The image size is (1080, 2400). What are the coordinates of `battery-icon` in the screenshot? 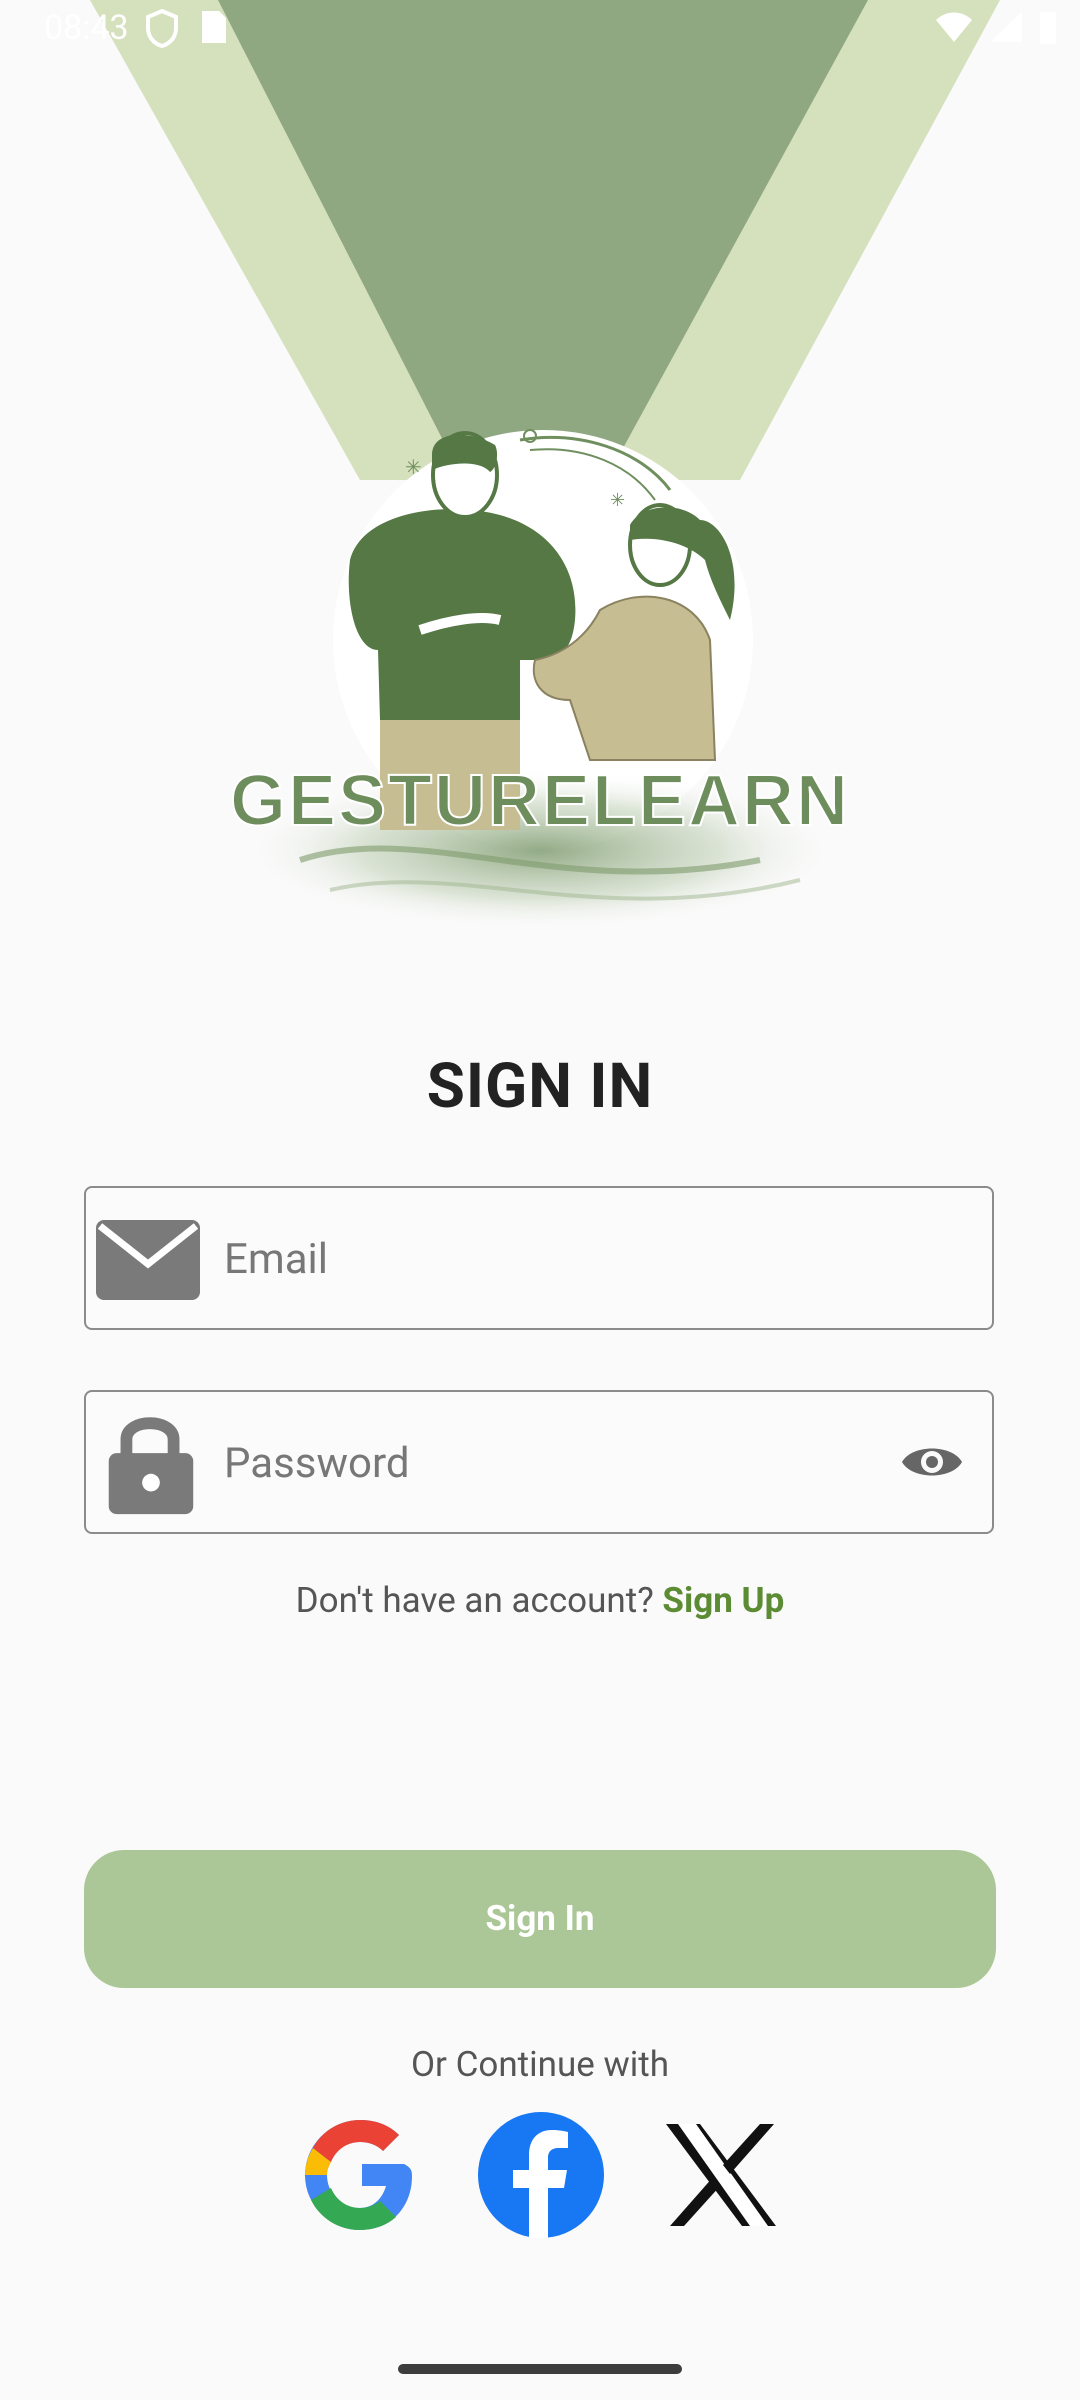 It's located at (1048, 28).